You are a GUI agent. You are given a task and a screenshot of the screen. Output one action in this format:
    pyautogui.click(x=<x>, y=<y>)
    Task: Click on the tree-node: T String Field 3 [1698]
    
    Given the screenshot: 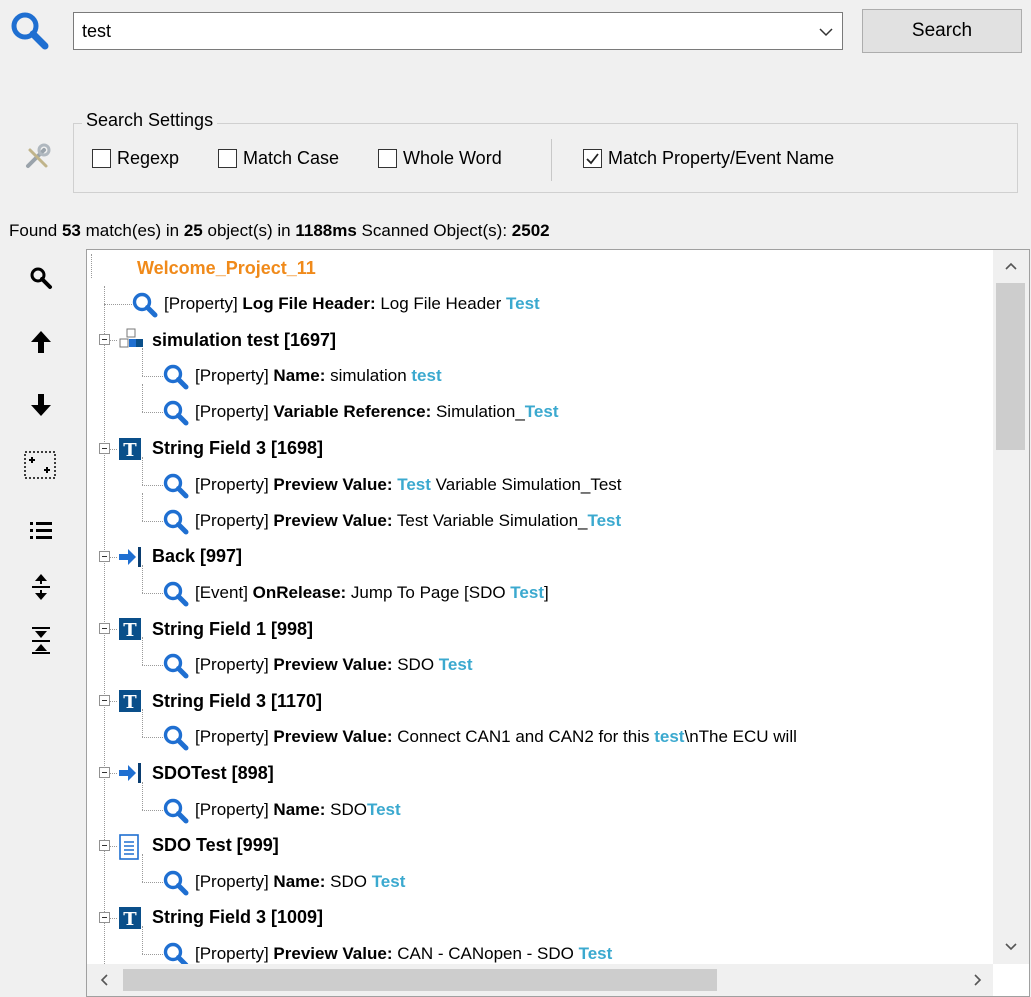 What is the action you would take?
    pyautogui.click(x=220, y=449)
    